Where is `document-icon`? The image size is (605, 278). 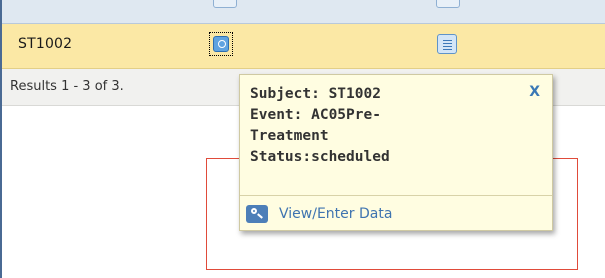
document-icon is located at coordinates (447, 44).